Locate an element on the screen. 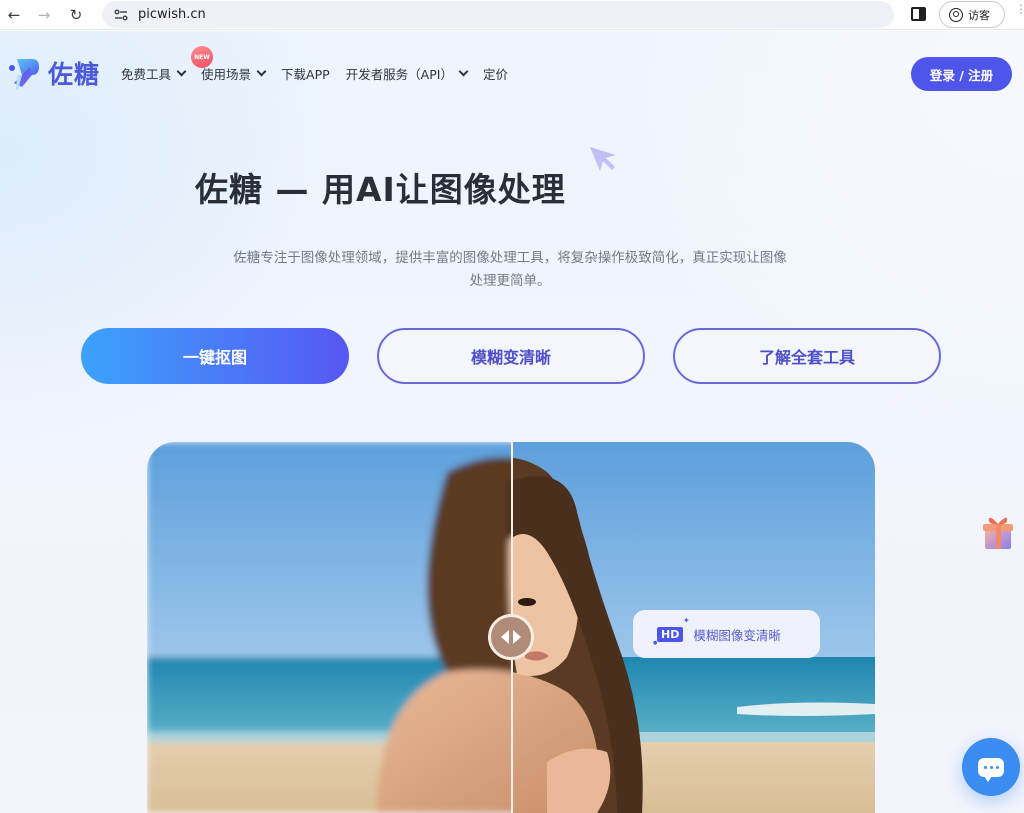 The width and height of the screenshot is (1024, 813). logo: 佐糖 is located at coordinates (54, 73).